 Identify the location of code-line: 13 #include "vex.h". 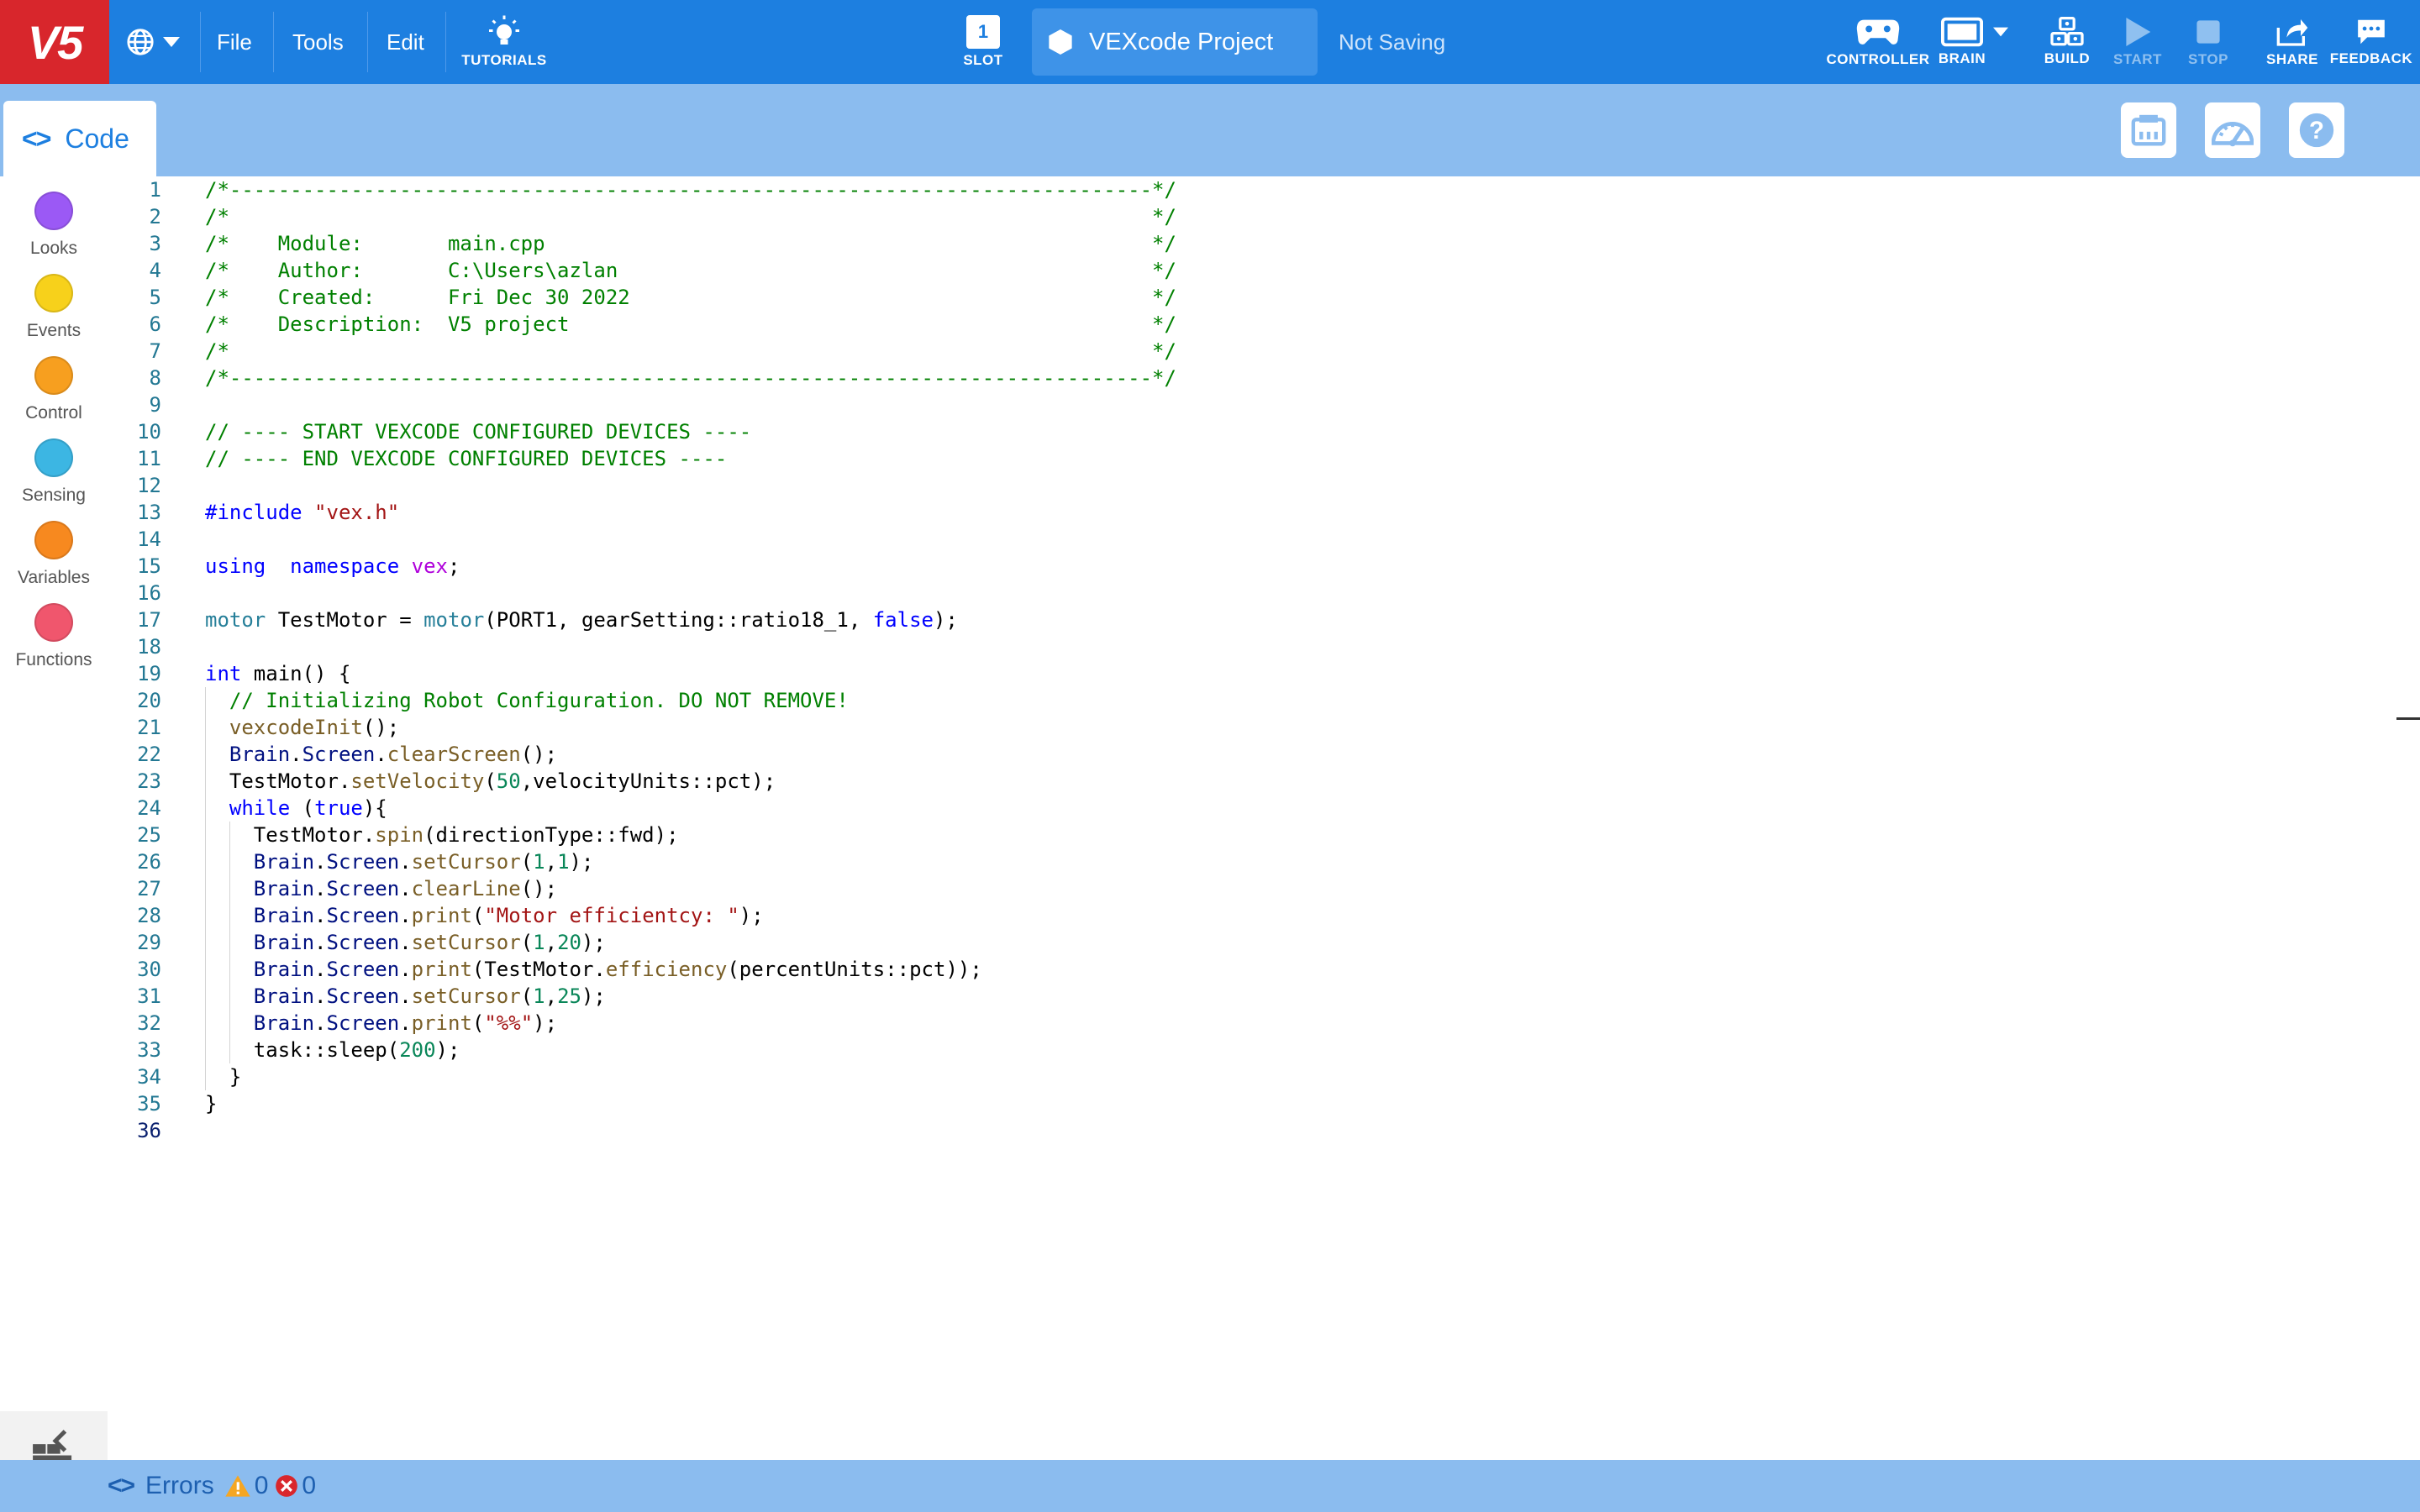
(1242, 512).